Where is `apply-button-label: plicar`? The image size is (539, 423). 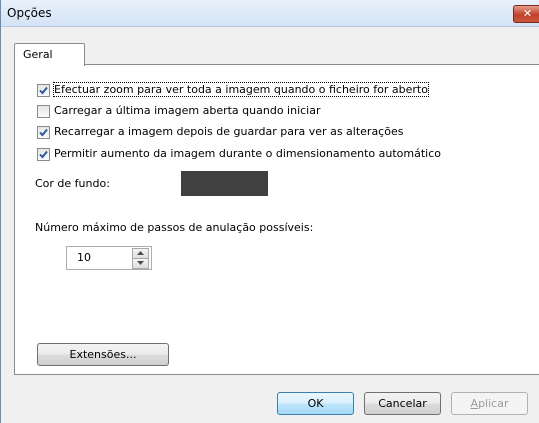
apply-button-label: plicar is located at coordinates (493, 403).